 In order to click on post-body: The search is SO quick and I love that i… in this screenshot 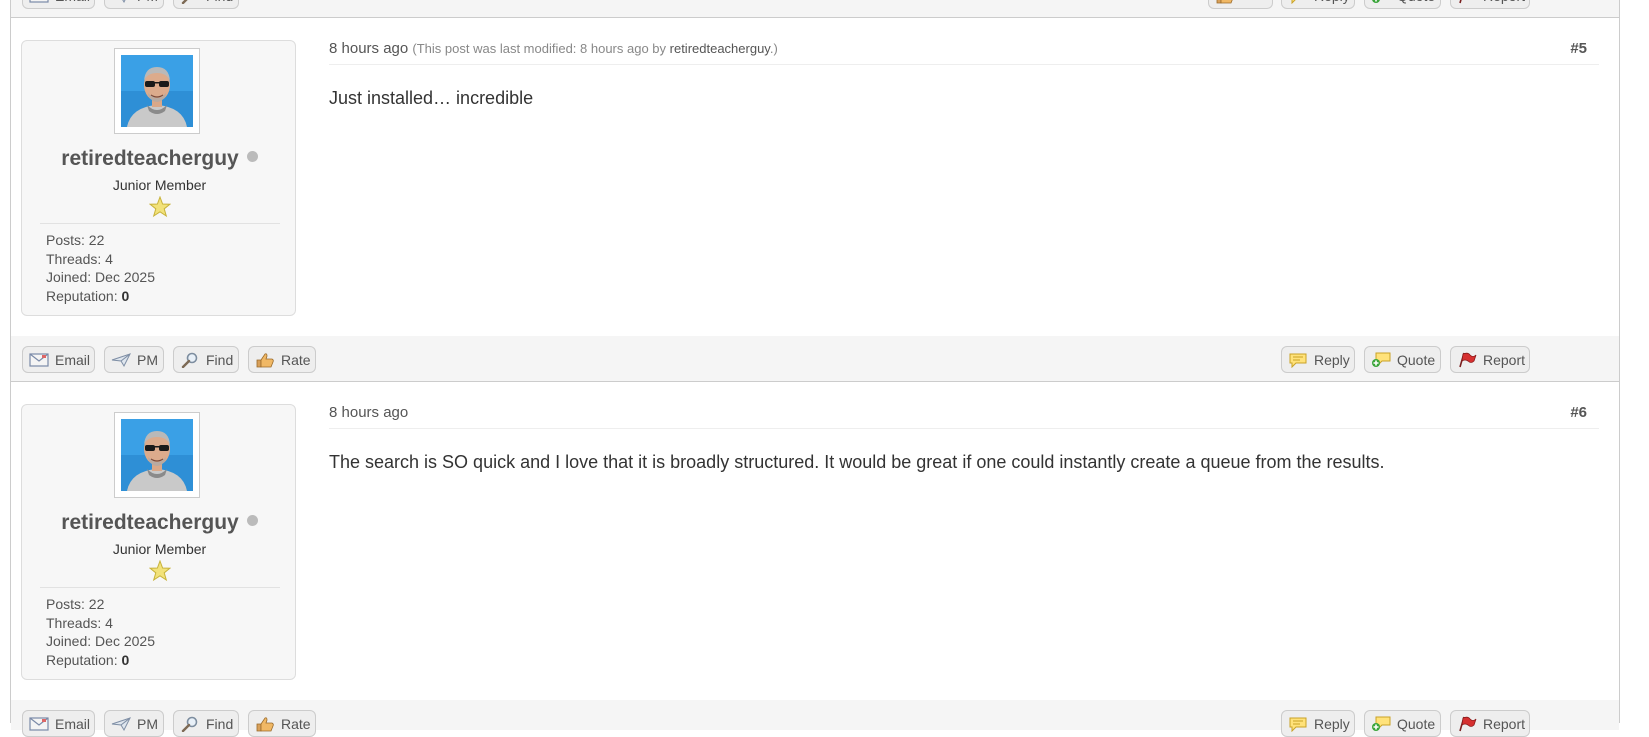, I will do `click(857, 462)`.